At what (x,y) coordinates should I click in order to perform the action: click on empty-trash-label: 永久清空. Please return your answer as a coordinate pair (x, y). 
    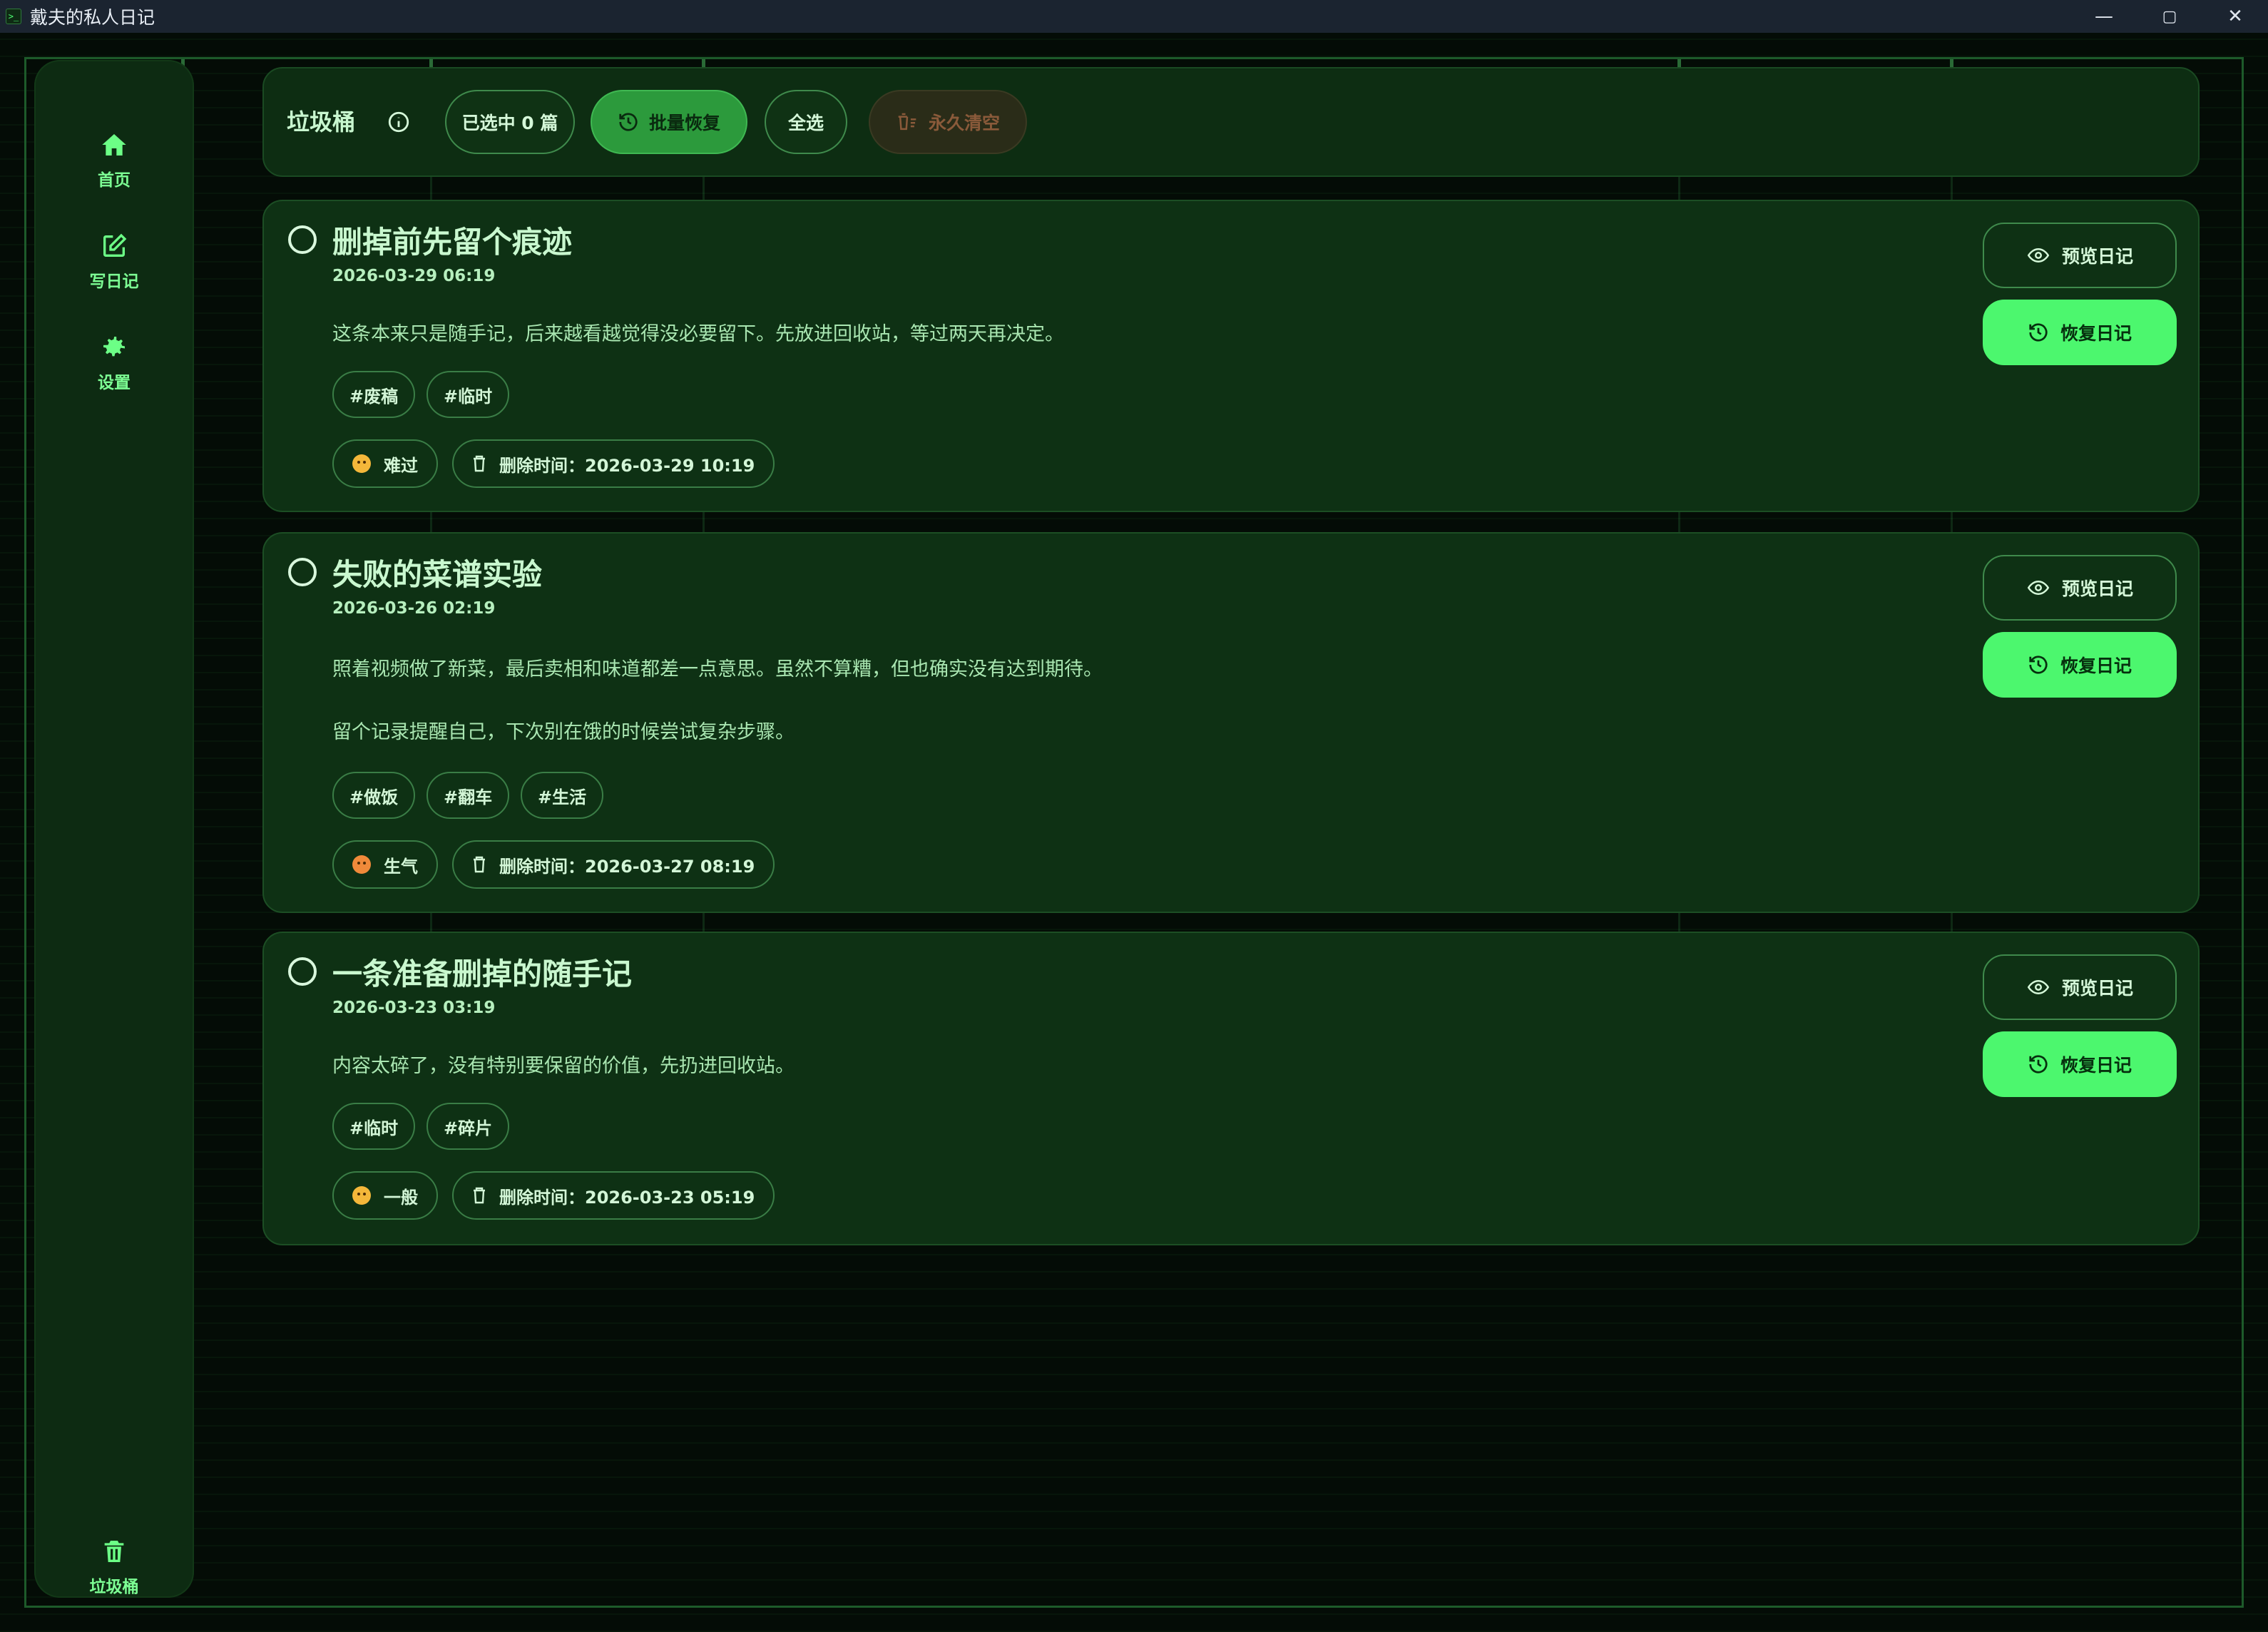
    Looking at the image, I should click on (964, 123).